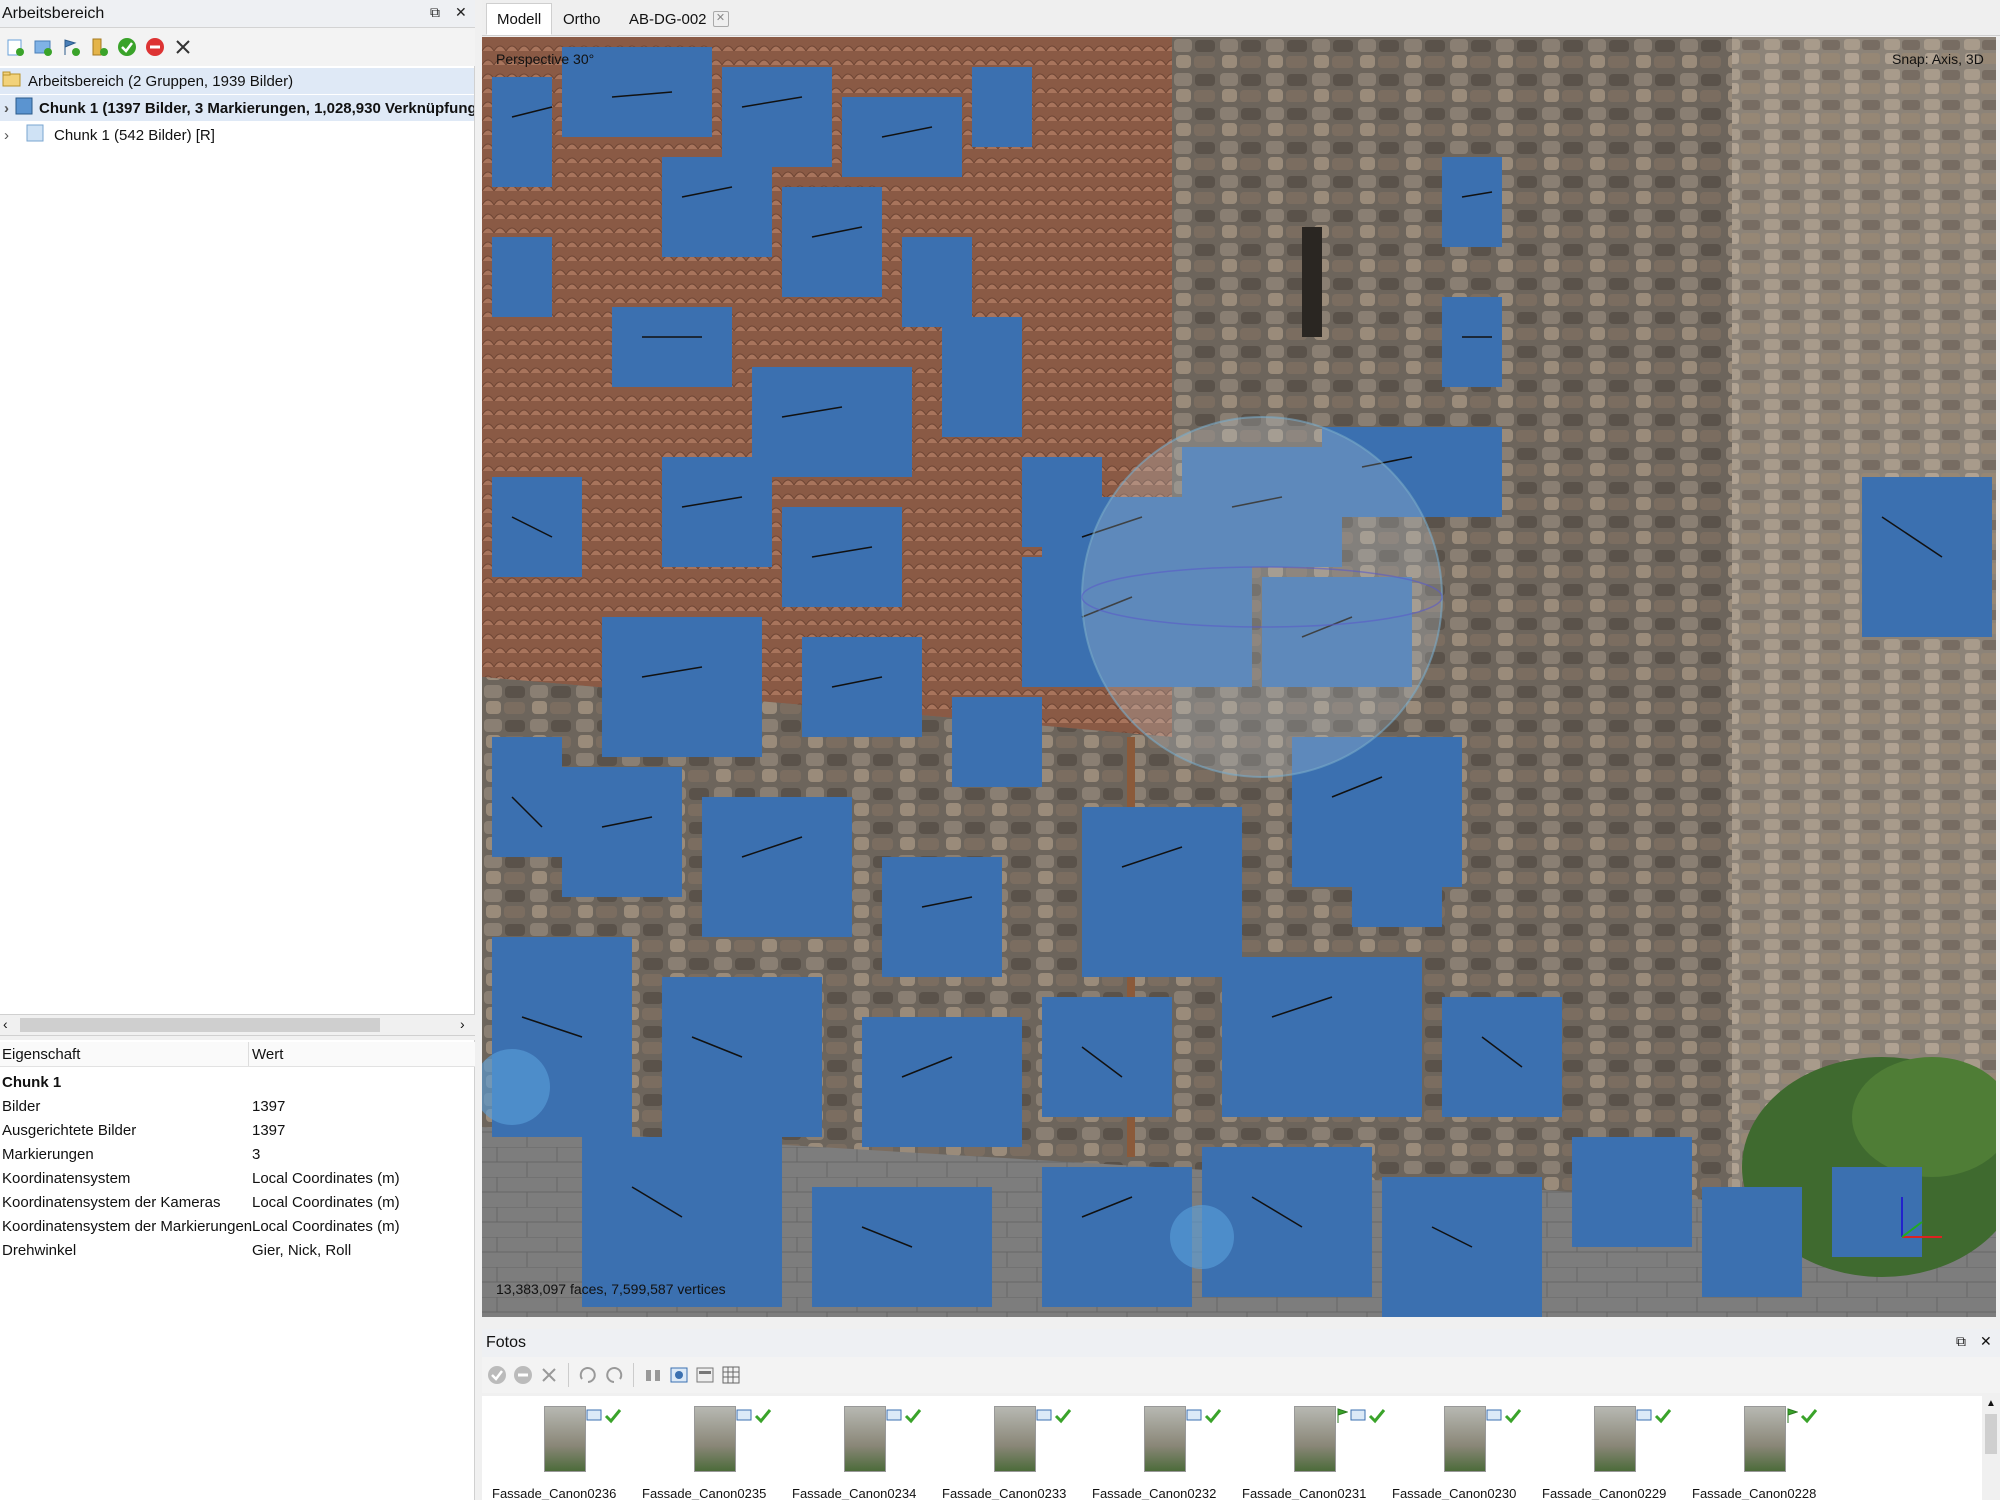  Describe the element at coordinates (668, 19) in the screenshot. I see `tab-label: AB-DG-002` at that location.